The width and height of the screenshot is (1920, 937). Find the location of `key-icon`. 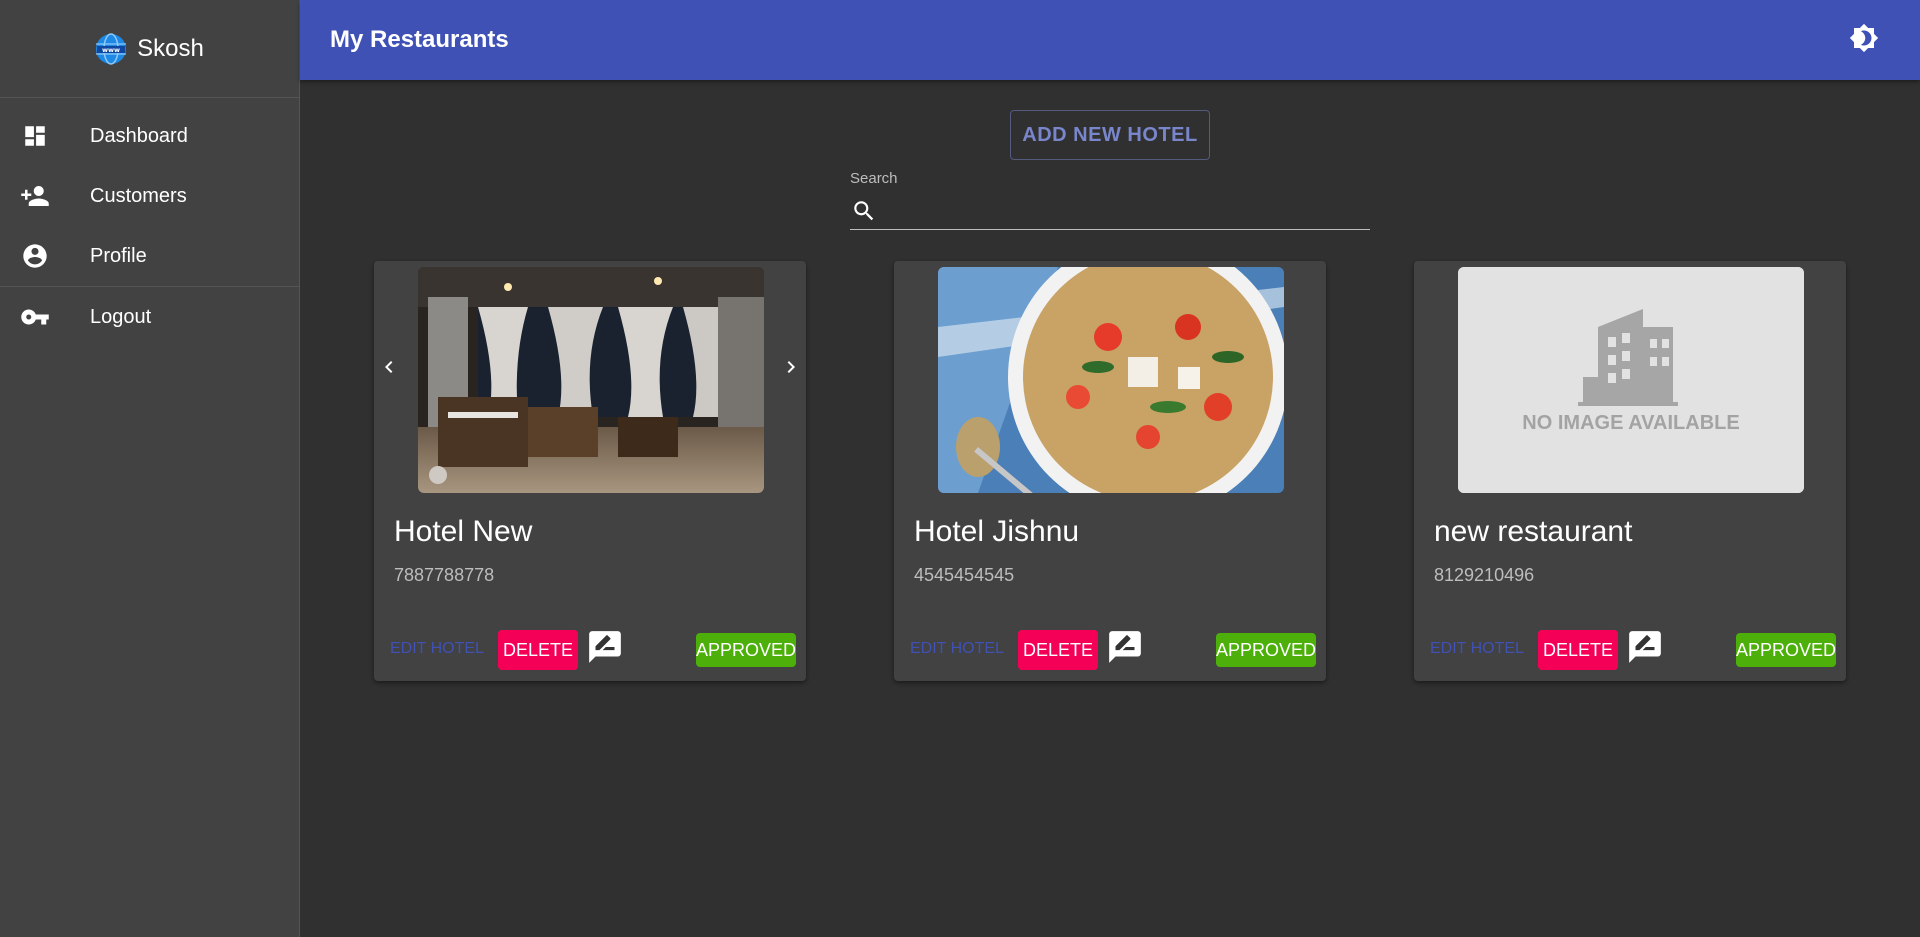

key-icon is located at coordinates (35, 317).